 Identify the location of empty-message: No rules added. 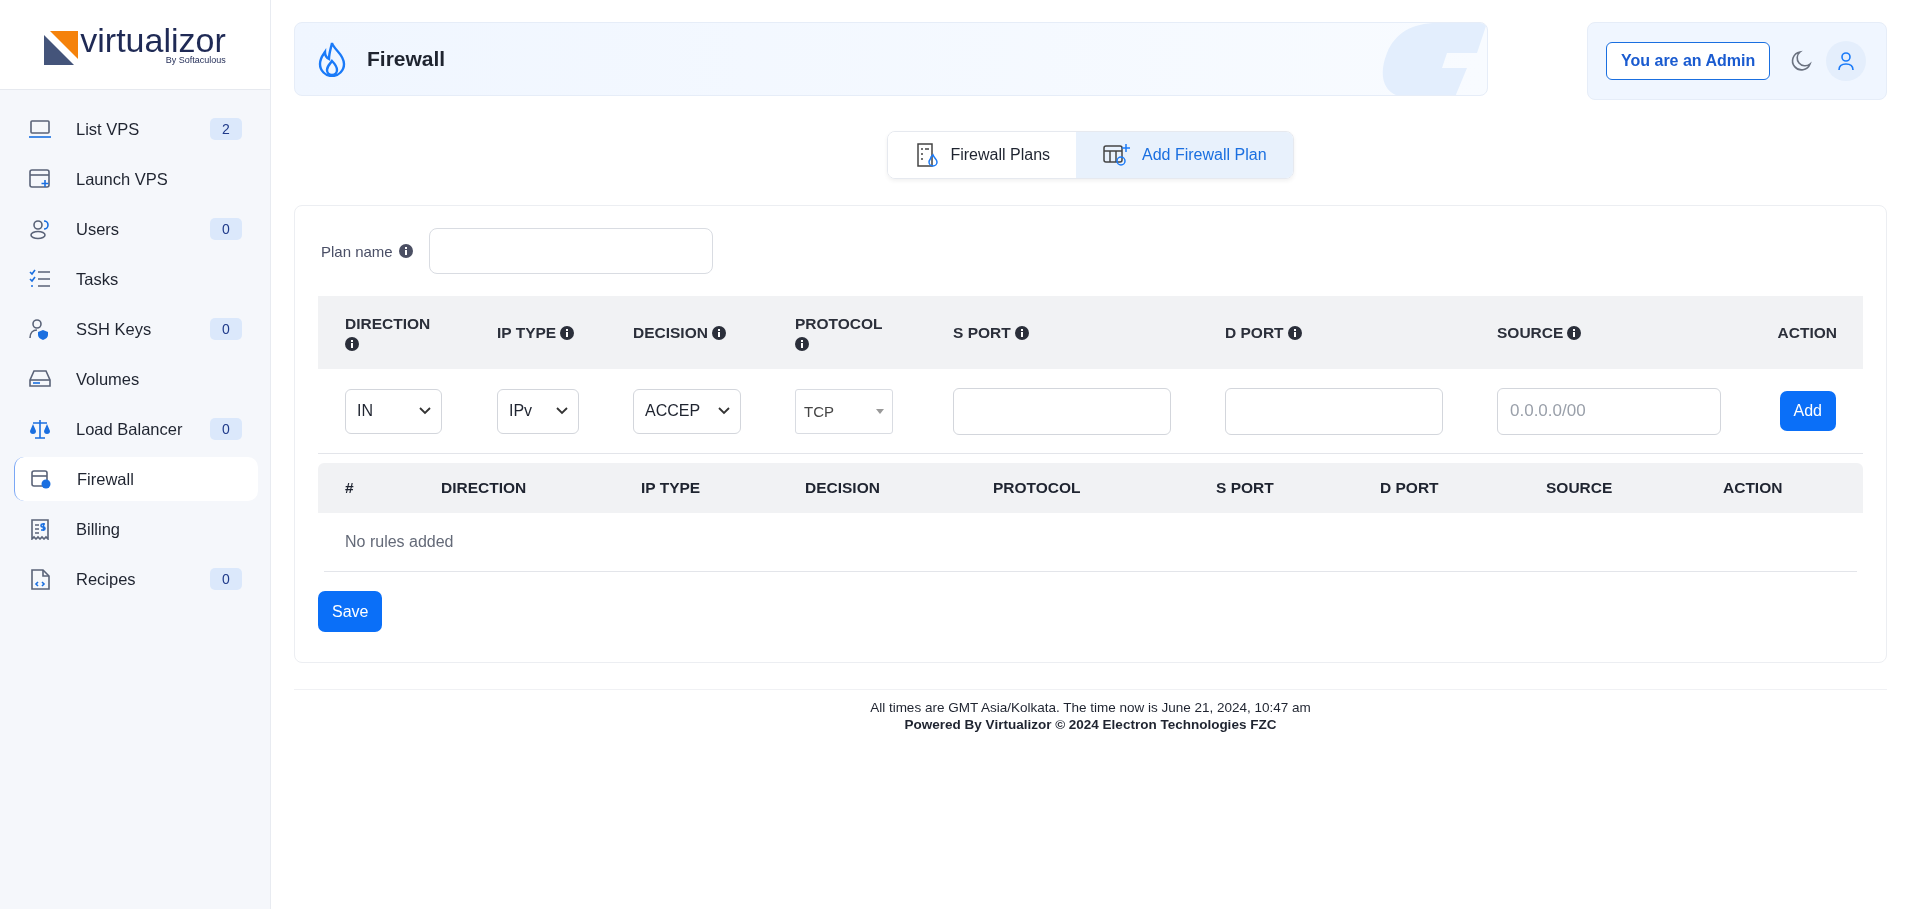
(399, 542).